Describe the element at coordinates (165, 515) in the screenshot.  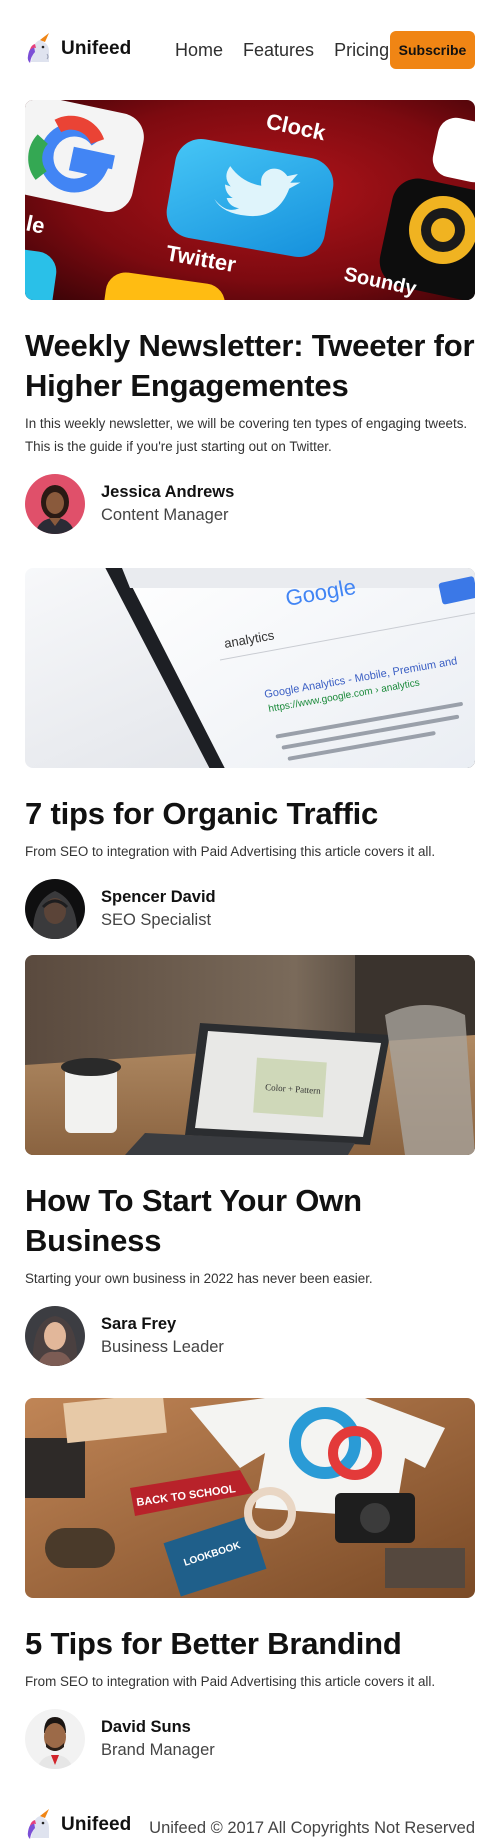
I see `author-role: Content Manager` at that location.